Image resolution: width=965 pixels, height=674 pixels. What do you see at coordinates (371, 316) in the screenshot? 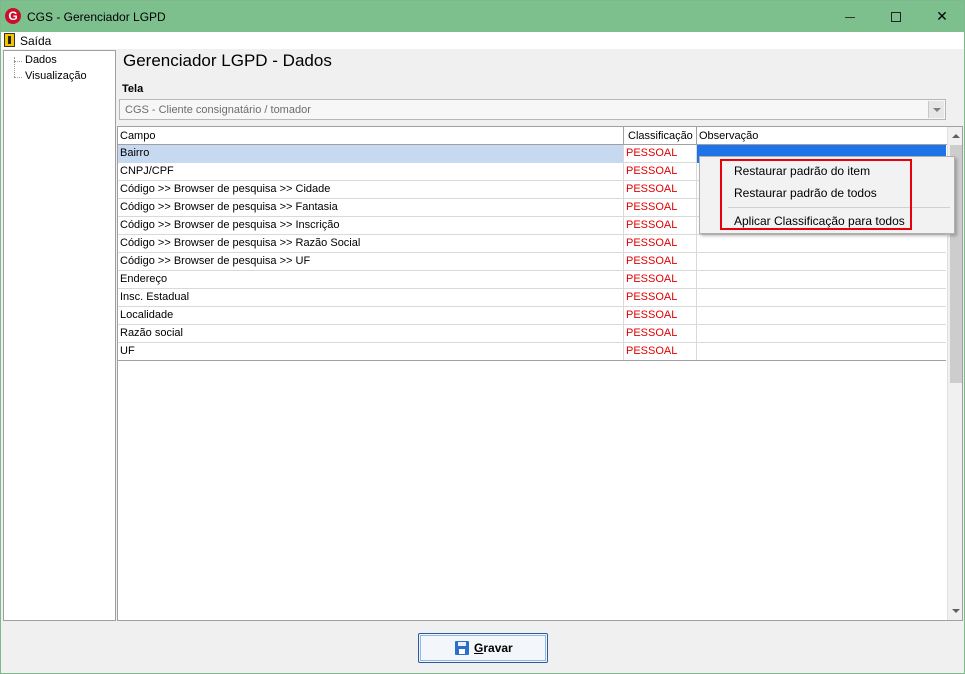
I see `cell-campo: Localidade` at bounding box center [371, 316].